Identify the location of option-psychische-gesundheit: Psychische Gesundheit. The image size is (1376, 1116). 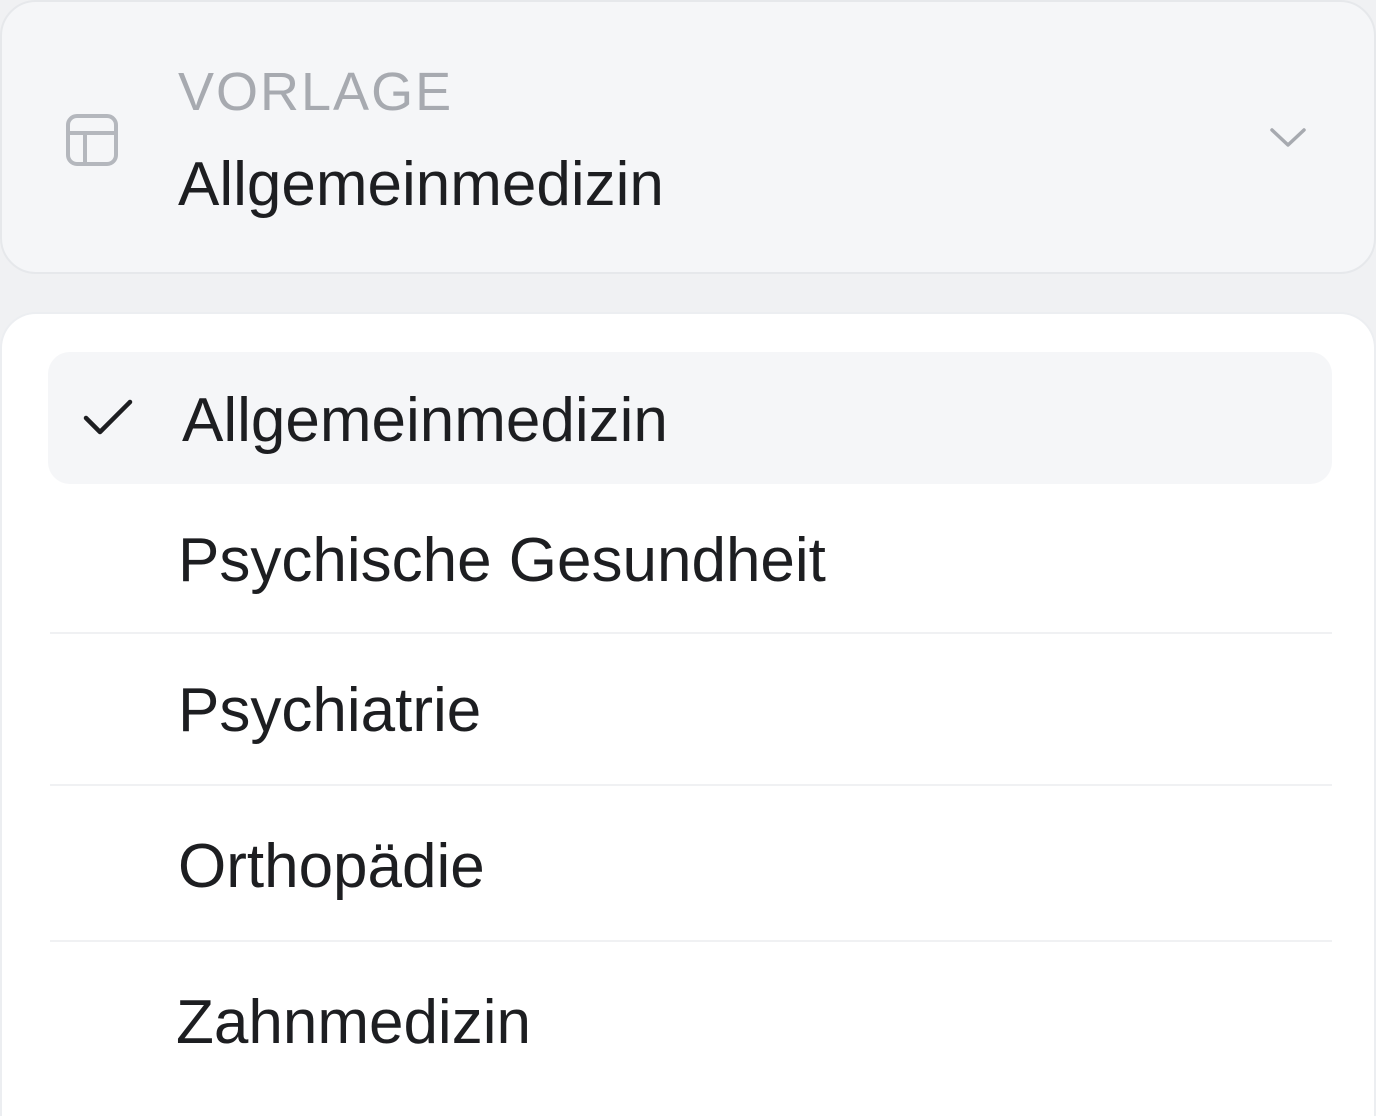
(690, 562).